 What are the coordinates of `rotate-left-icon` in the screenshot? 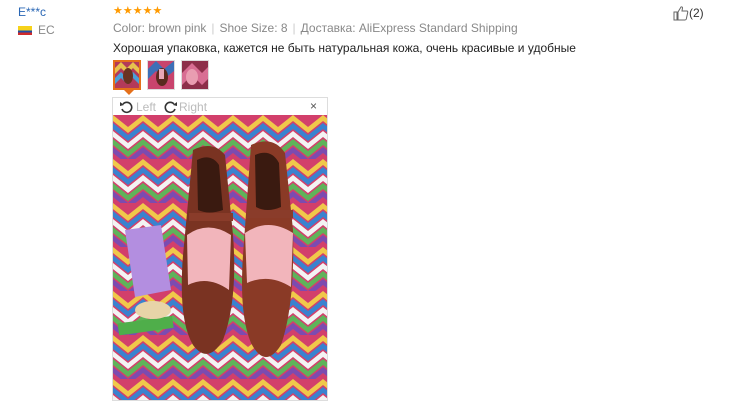 It's located at (126, 107).